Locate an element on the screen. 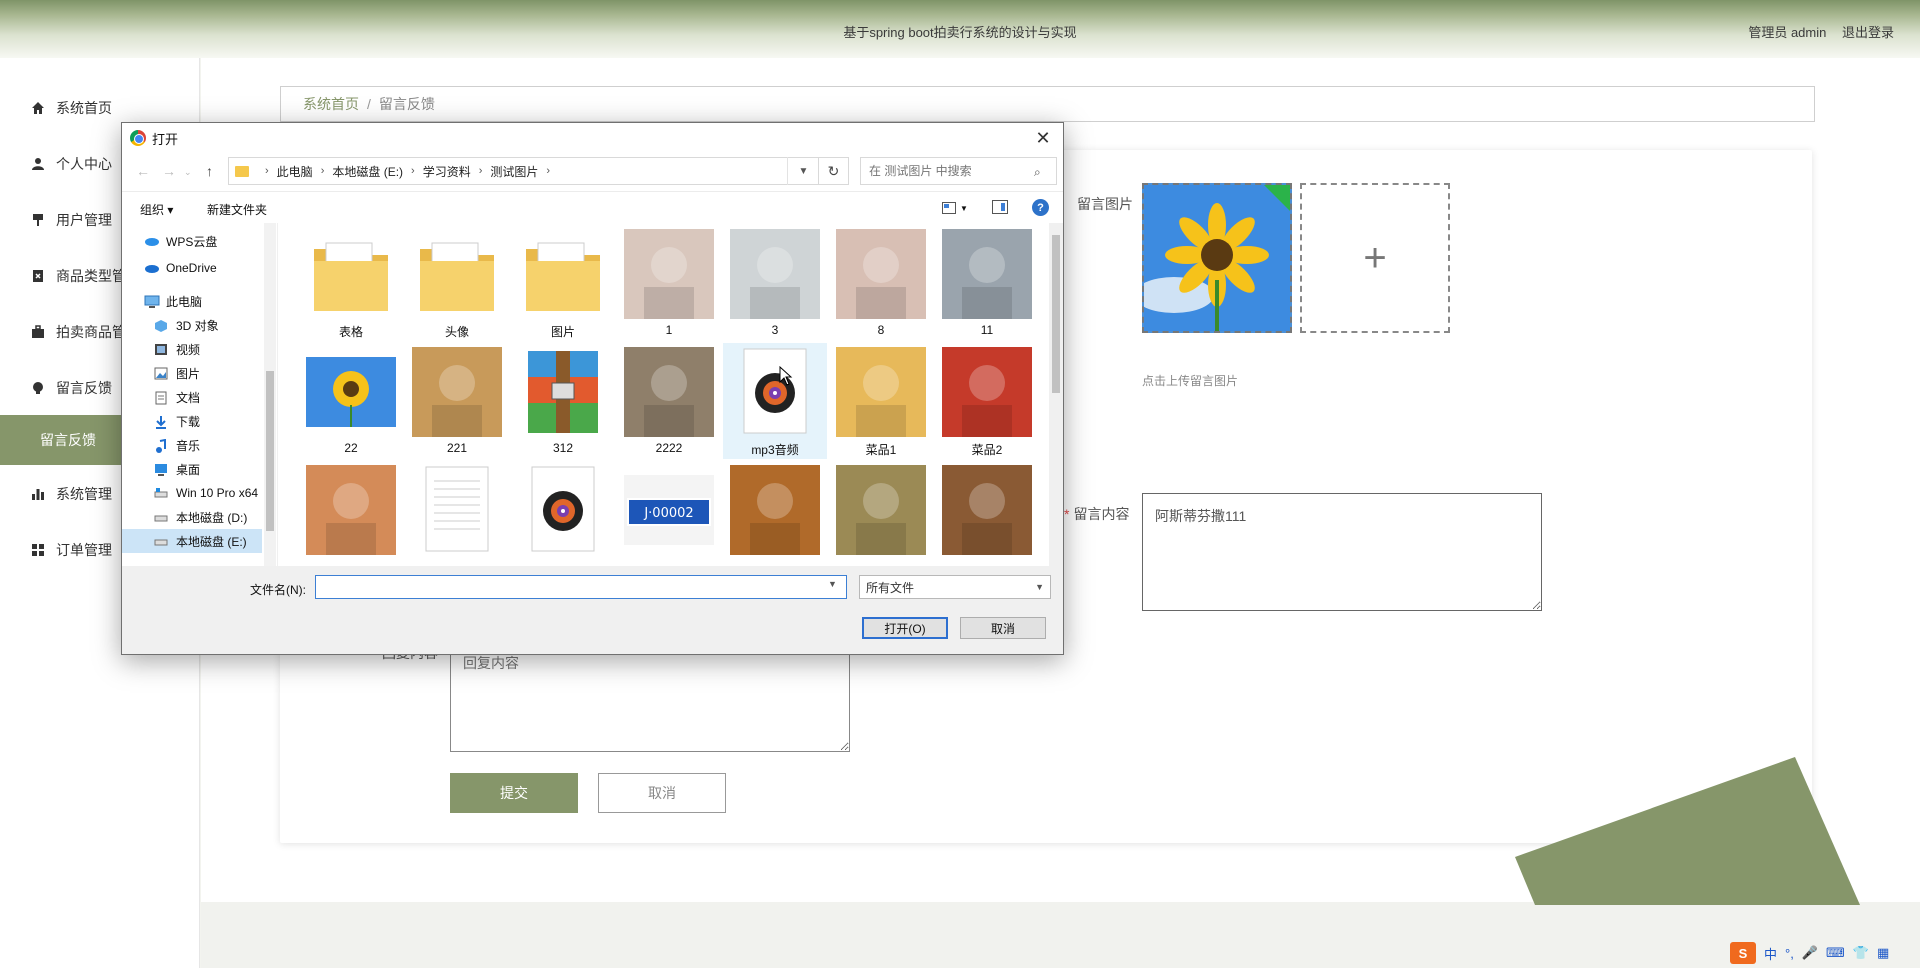 The image size is (1920, 968). crumb-drive-e: 本地磁盘 (E:) is located at coordinates (367, 171).